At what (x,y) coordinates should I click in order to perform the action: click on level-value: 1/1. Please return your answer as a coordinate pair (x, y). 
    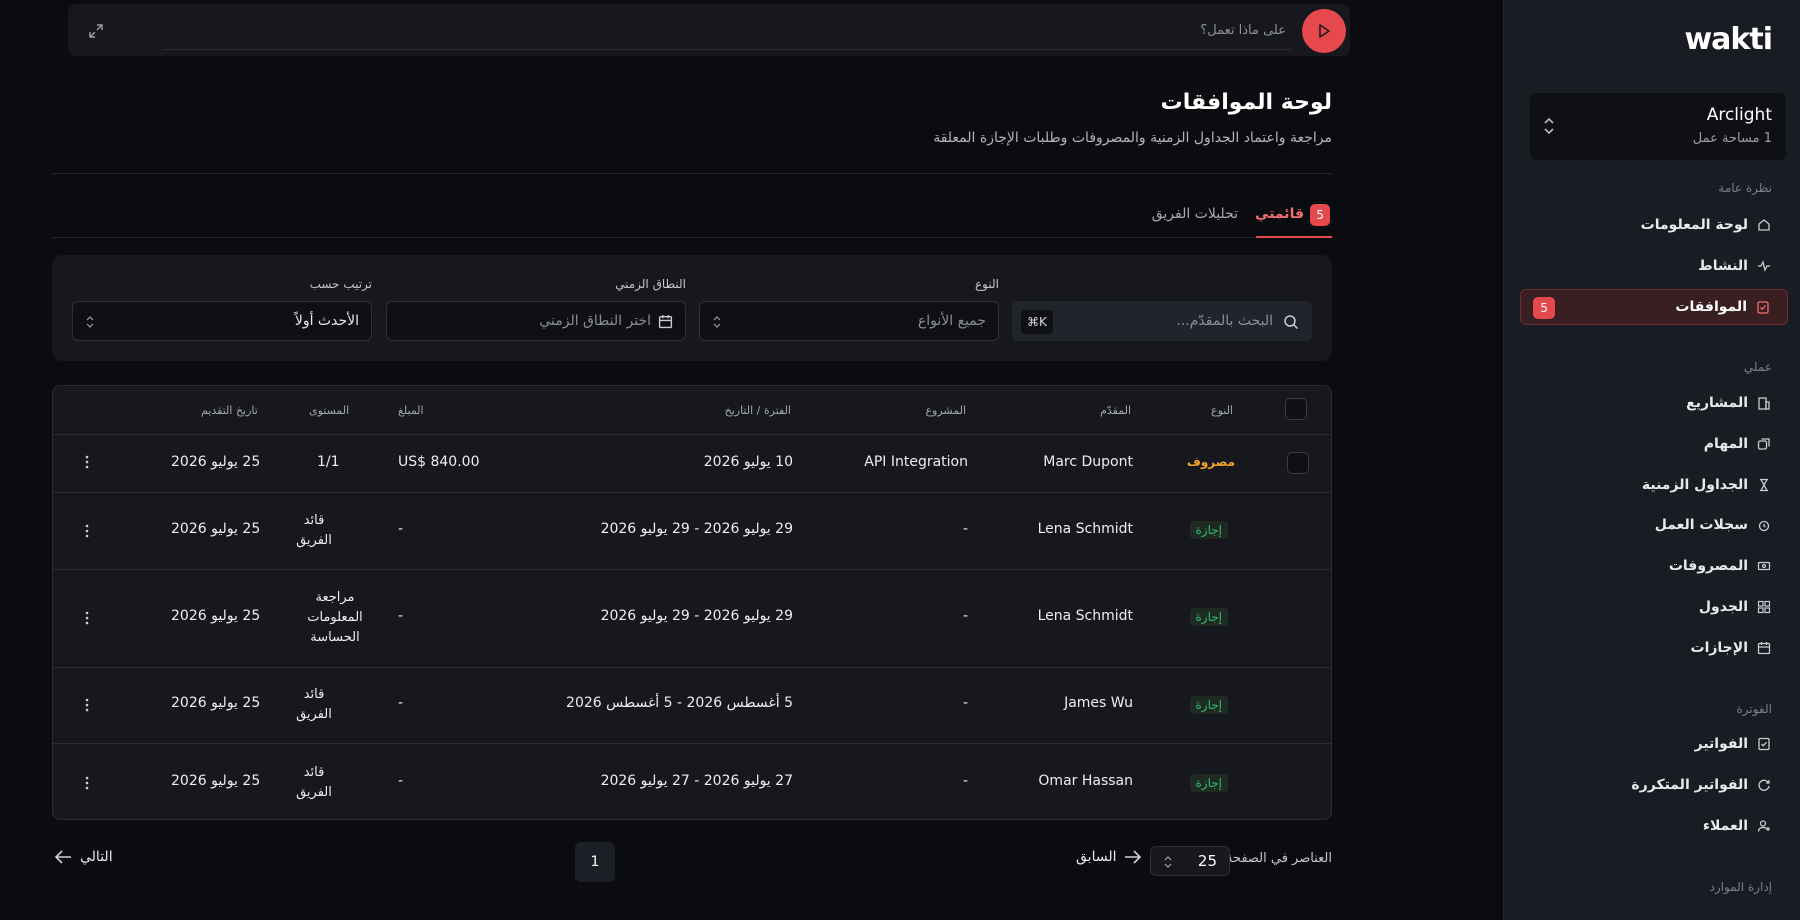
    Looking at the image, I should click on (328, 462).